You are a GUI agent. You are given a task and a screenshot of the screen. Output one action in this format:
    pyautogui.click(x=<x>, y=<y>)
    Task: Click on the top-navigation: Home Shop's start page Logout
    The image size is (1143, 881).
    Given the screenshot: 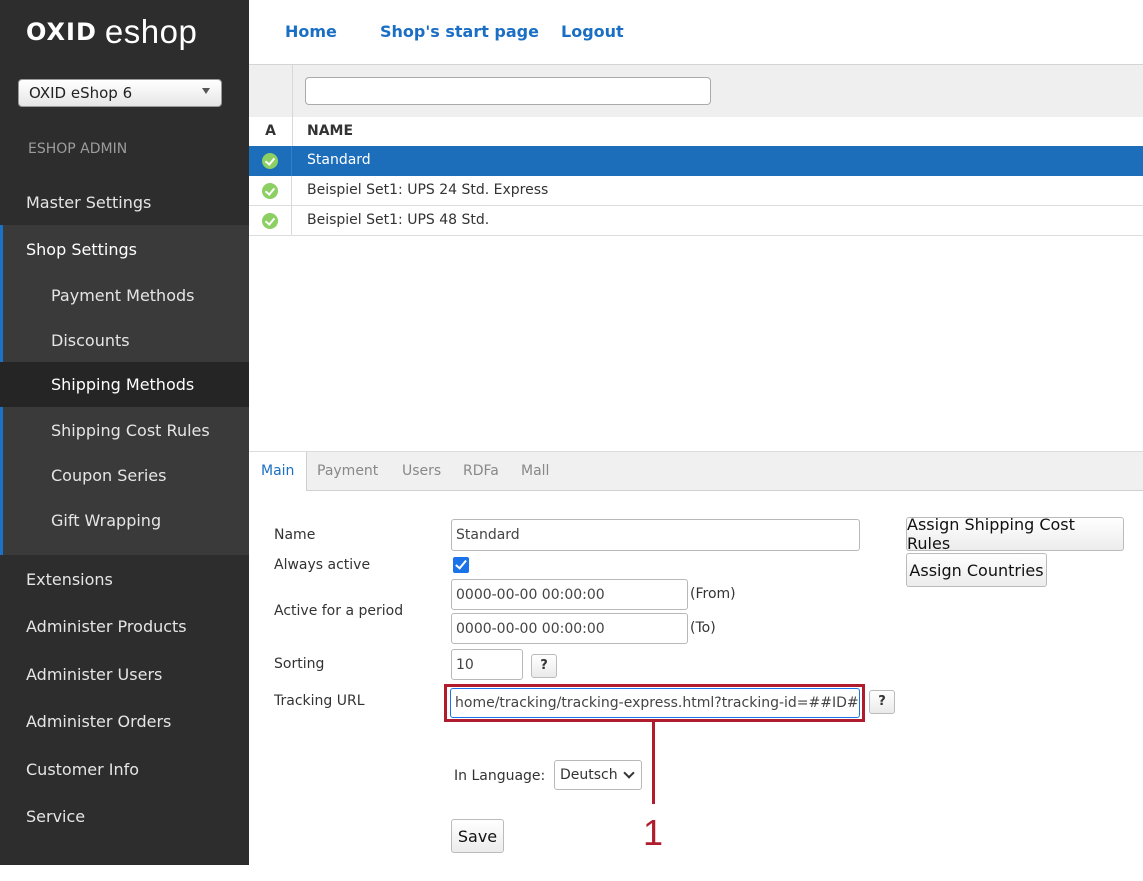 What is the action you would take?
    pyautogui.click(x=696, y=32)
    